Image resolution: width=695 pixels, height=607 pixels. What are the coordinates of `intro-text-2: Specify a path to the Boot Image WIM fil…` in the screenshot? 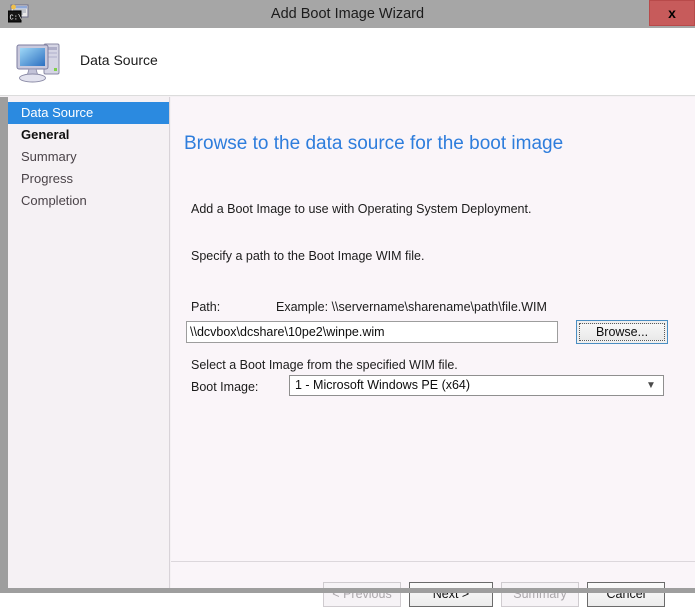 It's located at (308, 256).